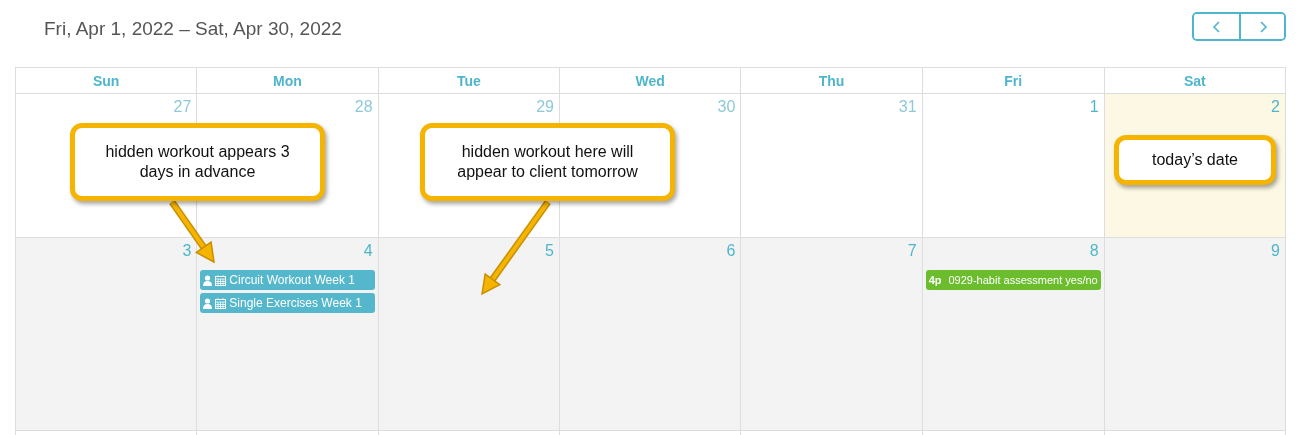 This screenshot has height=435, width=1300. I want to click on day-number: 29, so click(545, 107).